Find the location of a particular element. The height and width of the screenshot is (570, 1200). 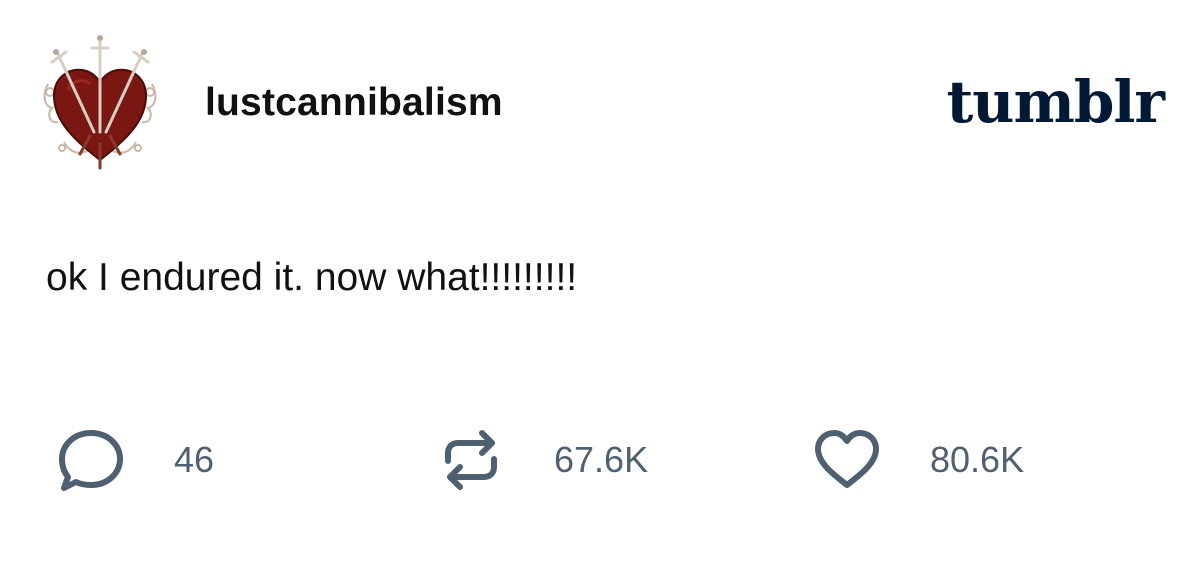

comments-button: 46 is located at coordinates (135, 460).